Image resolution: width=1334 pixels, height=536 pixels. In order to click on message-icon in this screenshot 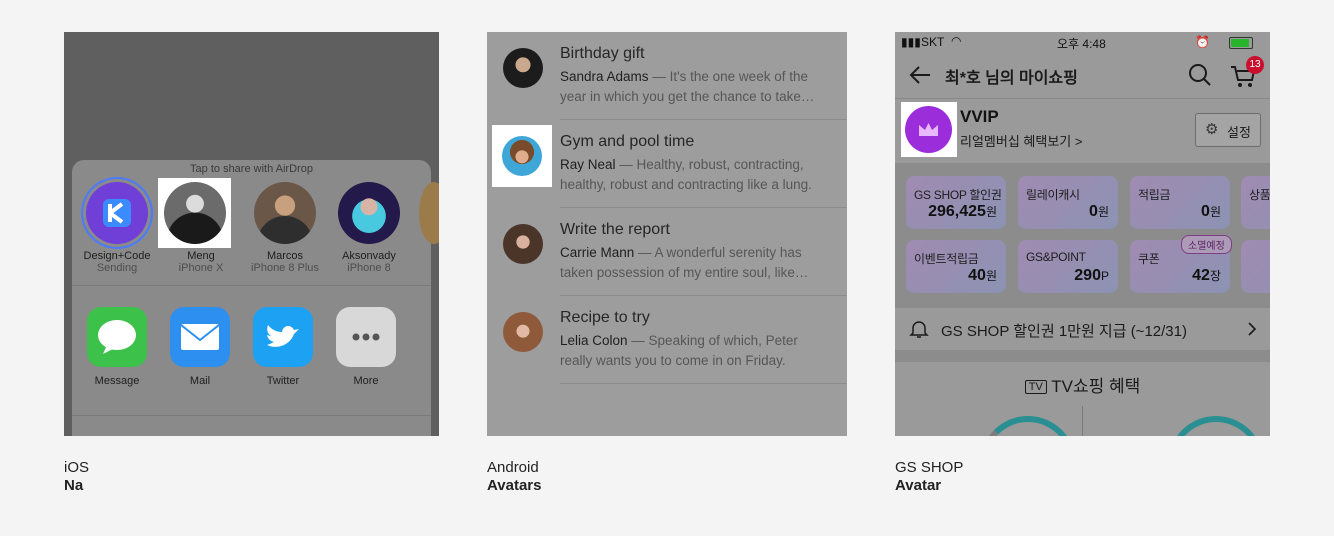, I will do `click(117, 337)`.